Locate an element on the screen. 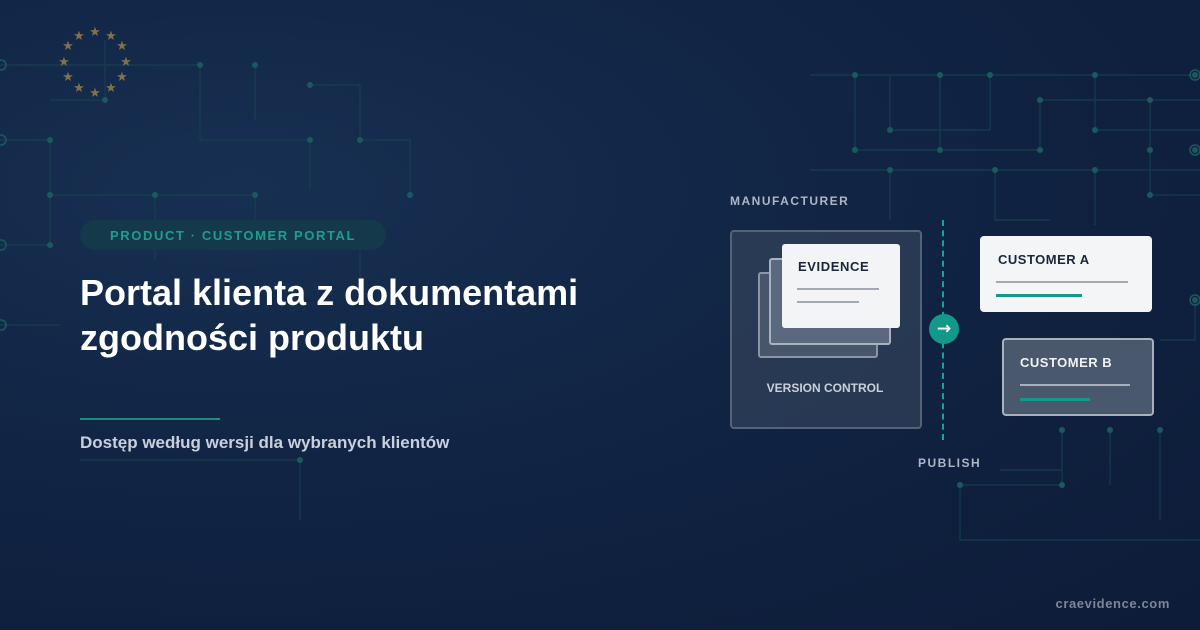  customer-b-card: CUSTOMER B is located at coordinates (1078, 377).